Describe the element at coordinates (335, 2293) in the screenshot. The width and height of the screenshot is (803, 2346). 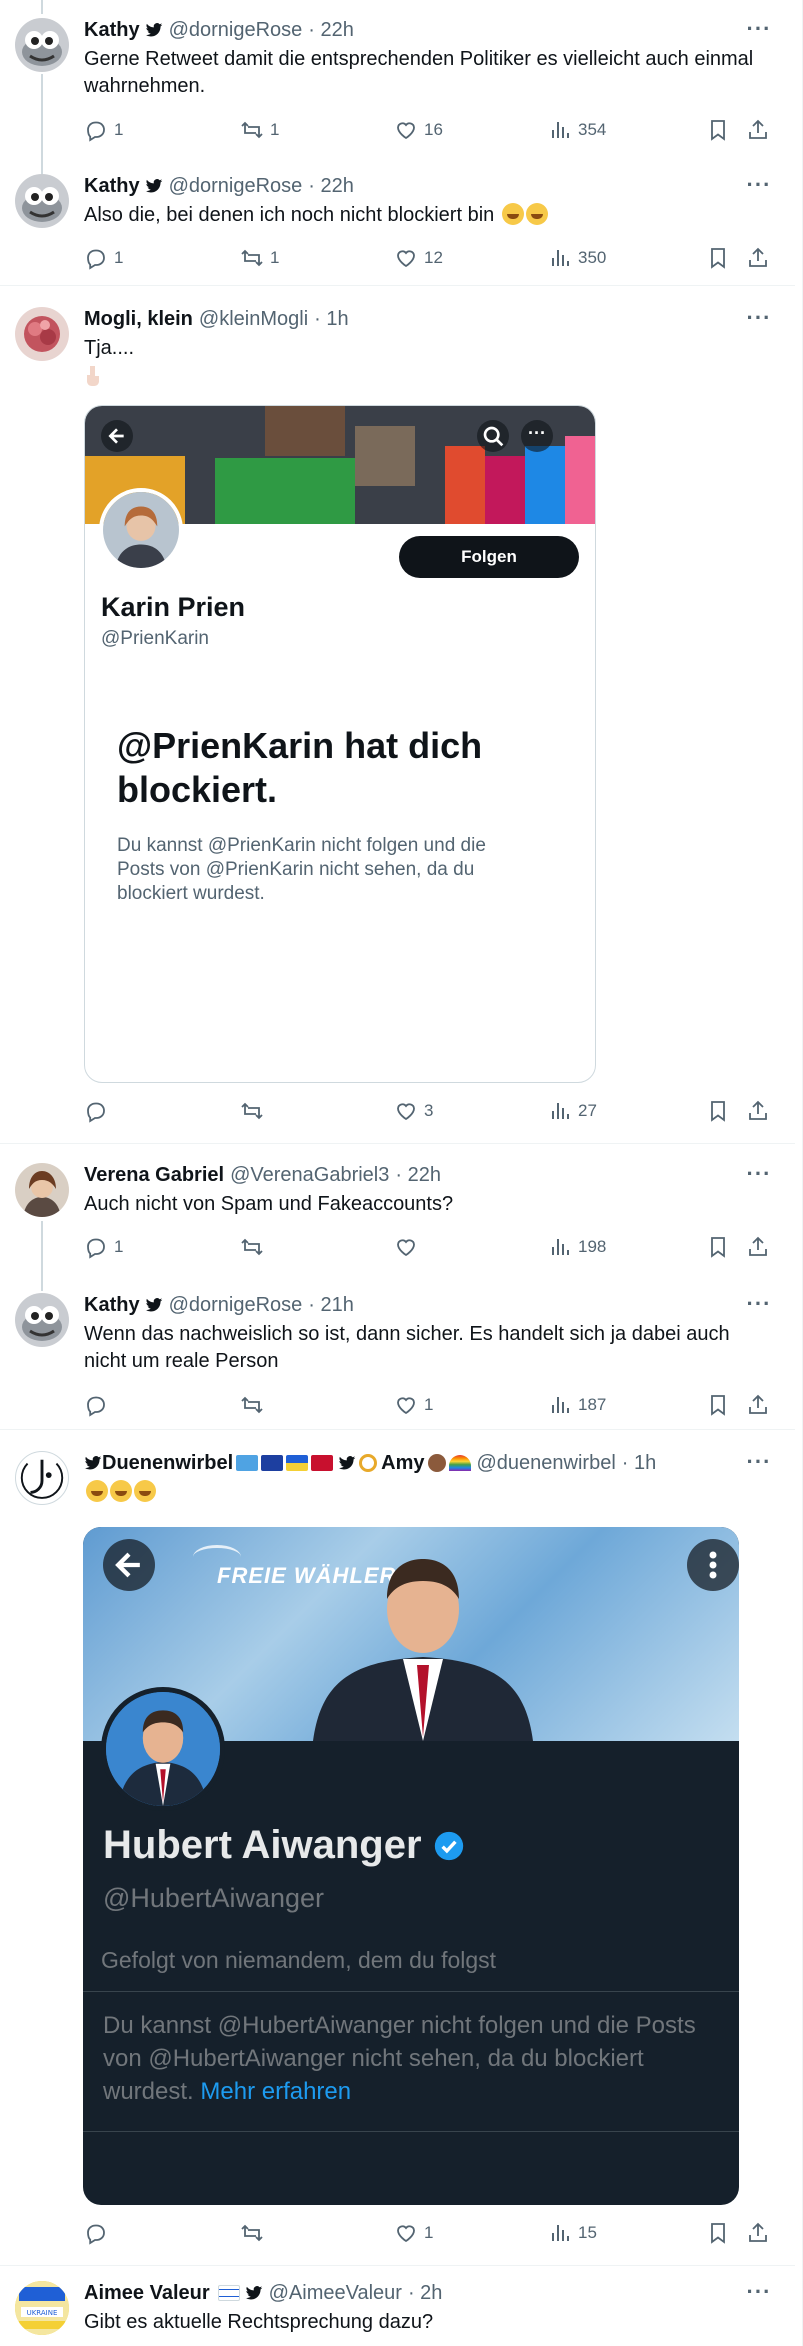
I see `author-handle: @AimeeValeur` at that location.